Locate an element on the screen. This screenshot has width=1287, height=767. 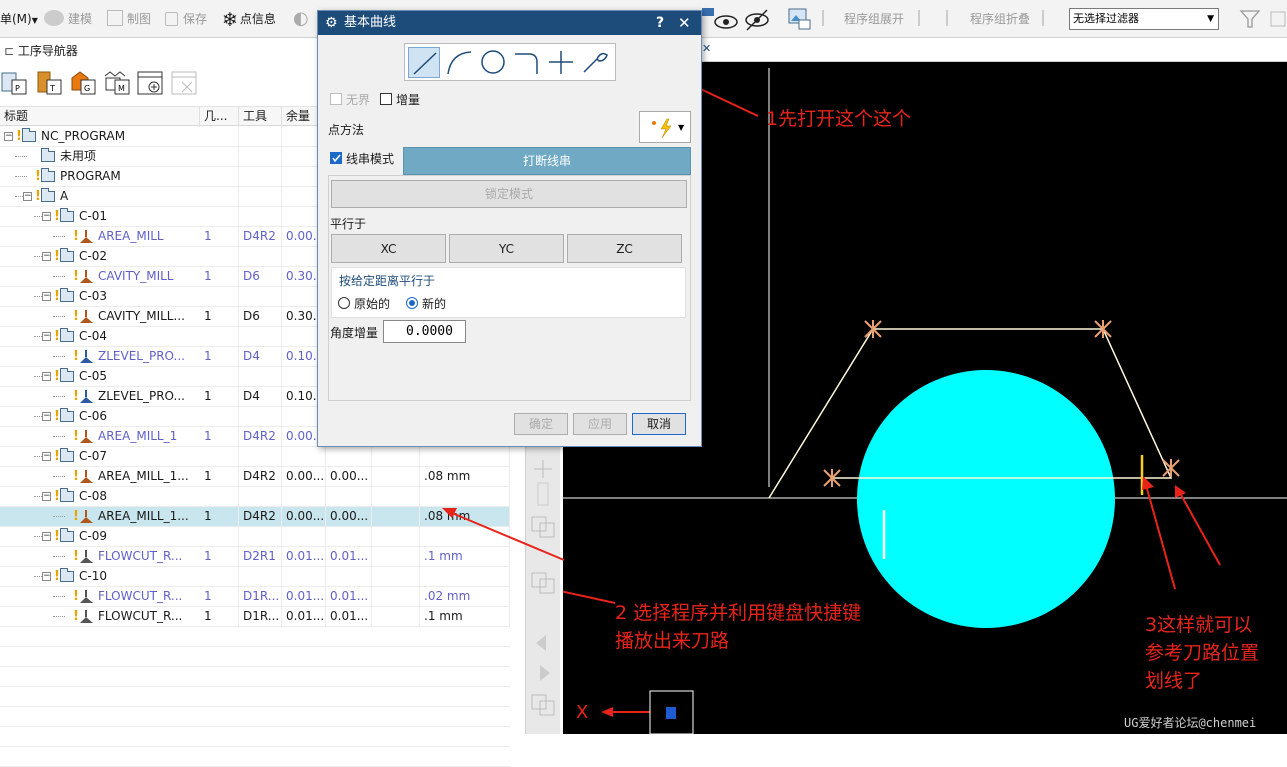
tab-close-icon: ✕ is located at coordinates (706, 48).